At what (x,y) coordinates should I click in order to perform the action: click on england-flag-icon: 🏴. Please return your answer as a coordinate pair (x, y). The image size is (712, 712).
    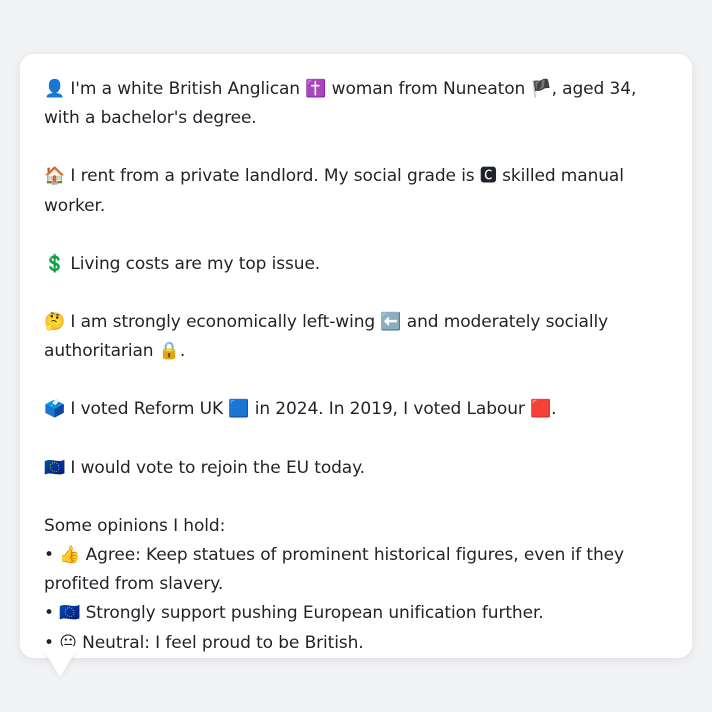
    Looking at the image, I should click on (541, 89).